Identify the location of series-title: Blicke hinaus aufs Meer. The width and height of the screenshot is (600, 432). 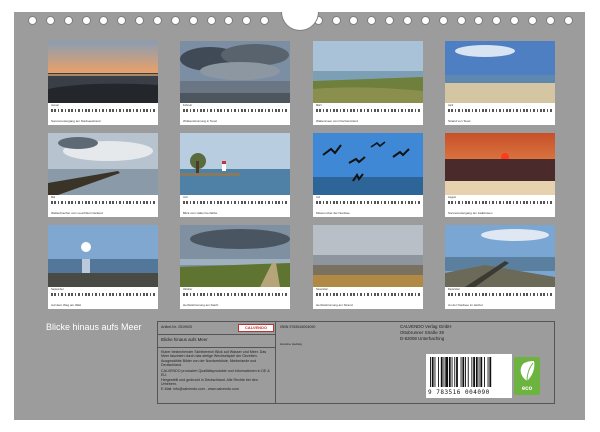
(184, 339).